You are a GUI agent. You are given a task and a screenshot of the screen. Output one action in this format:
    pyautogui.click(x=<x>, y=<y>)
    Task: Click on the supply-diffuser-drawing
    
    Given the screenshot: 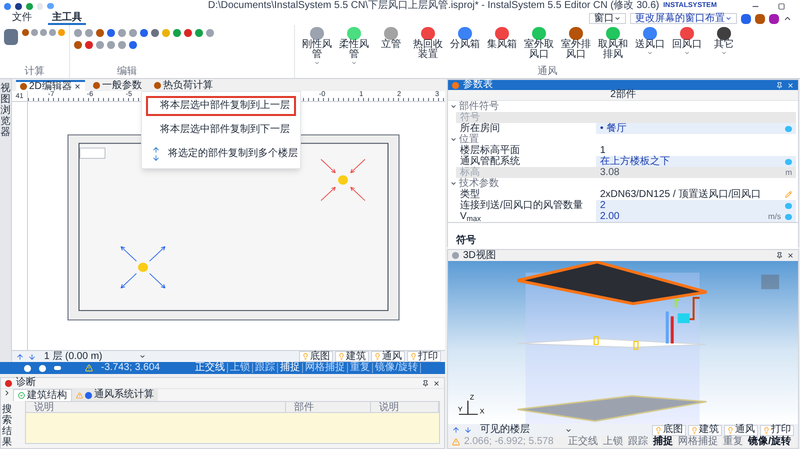 What is the action you would take?
    pyautogui.click(x=143, y=267)
    